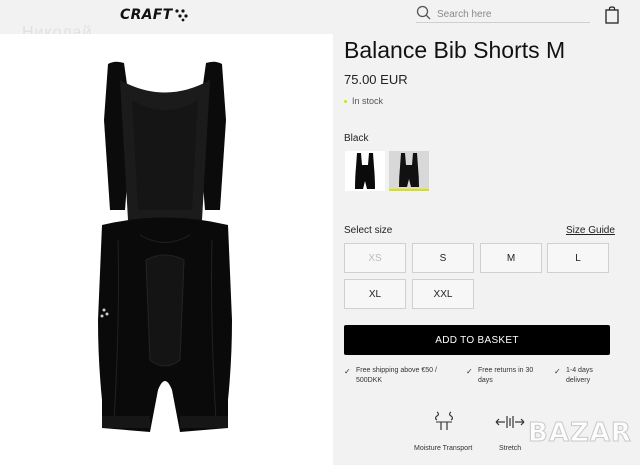 The image size is (640, 465). Describe the element at coordinates (506, 370) in the screenshot. I see `perk-text-line1: Free returns in 30` at that location.